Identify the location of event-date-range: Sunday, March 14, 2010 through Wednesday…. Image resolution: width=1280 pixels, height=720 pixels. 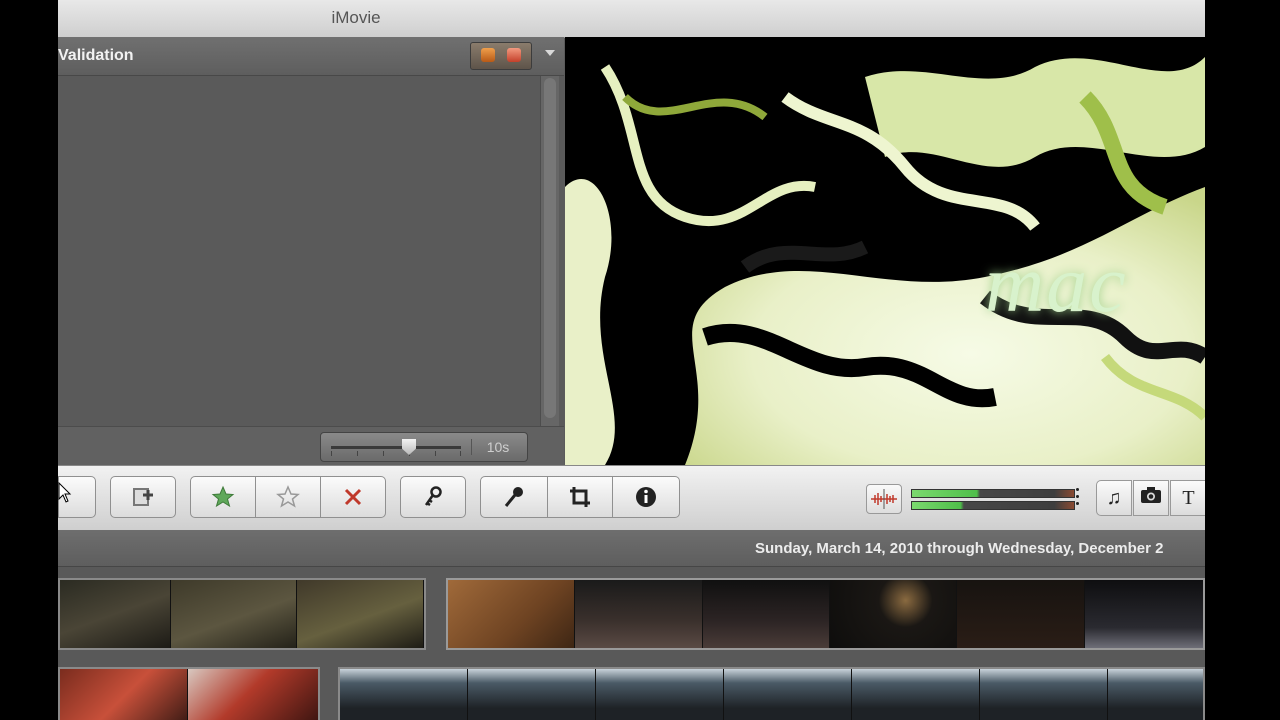
(959, 548).